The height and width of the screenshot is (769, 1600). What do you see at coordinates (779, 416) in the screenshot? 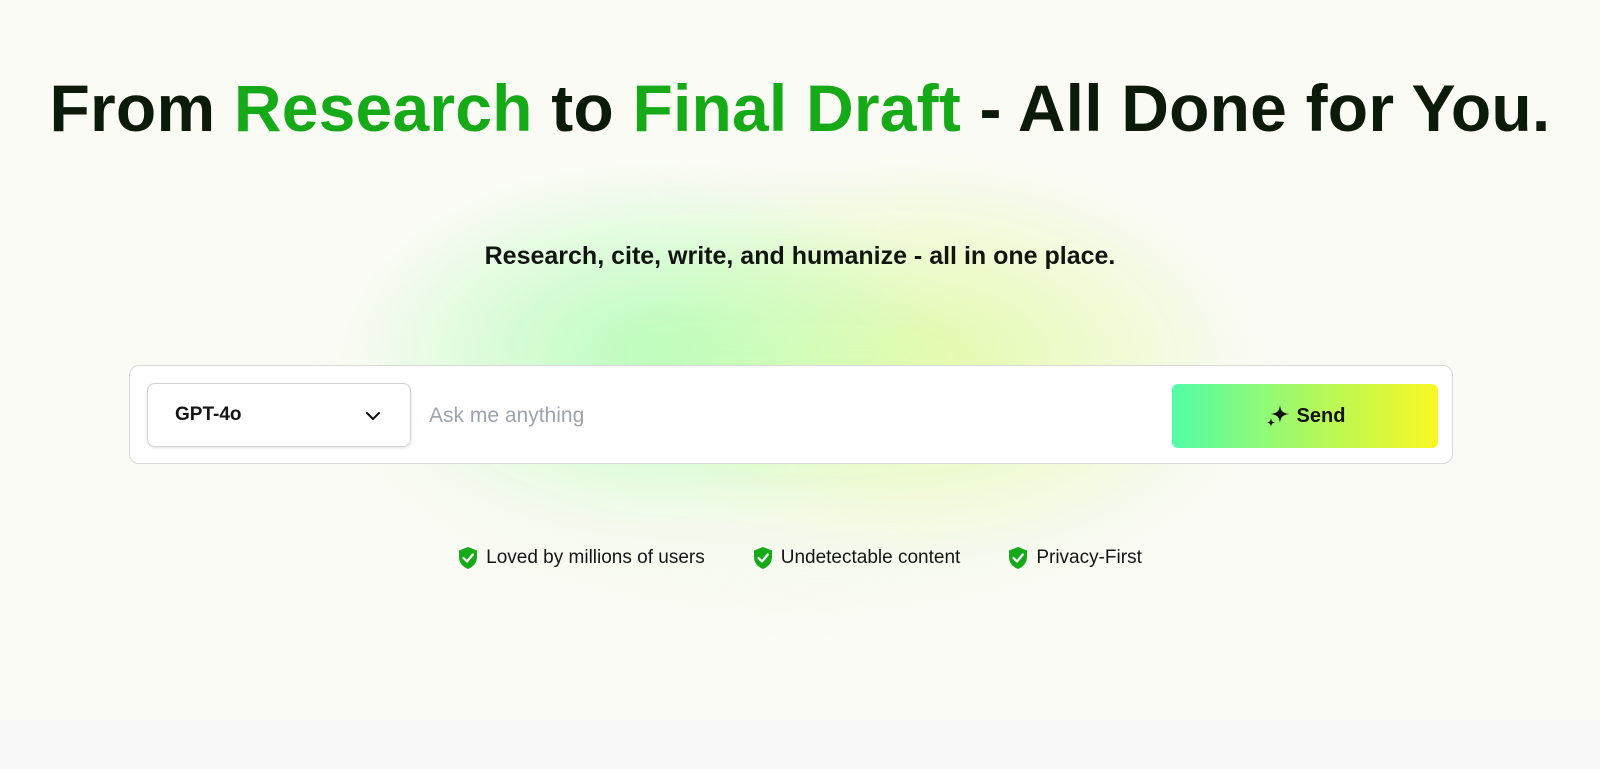
I see `prompt-input` at bounding box center [779, 416].